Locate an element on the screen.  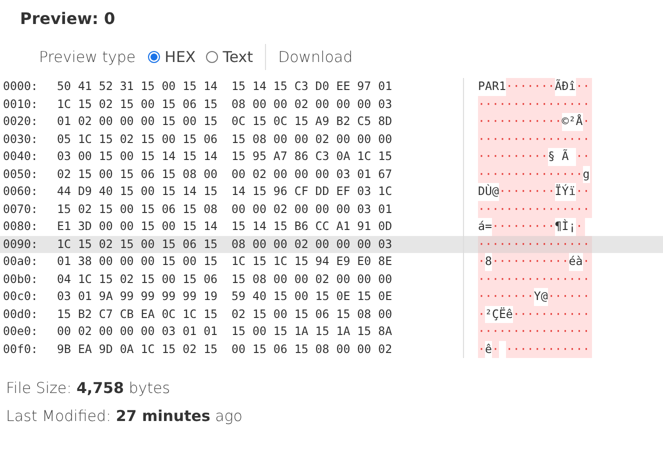
row-offset: 0010: is located at coordinates (20, 104).